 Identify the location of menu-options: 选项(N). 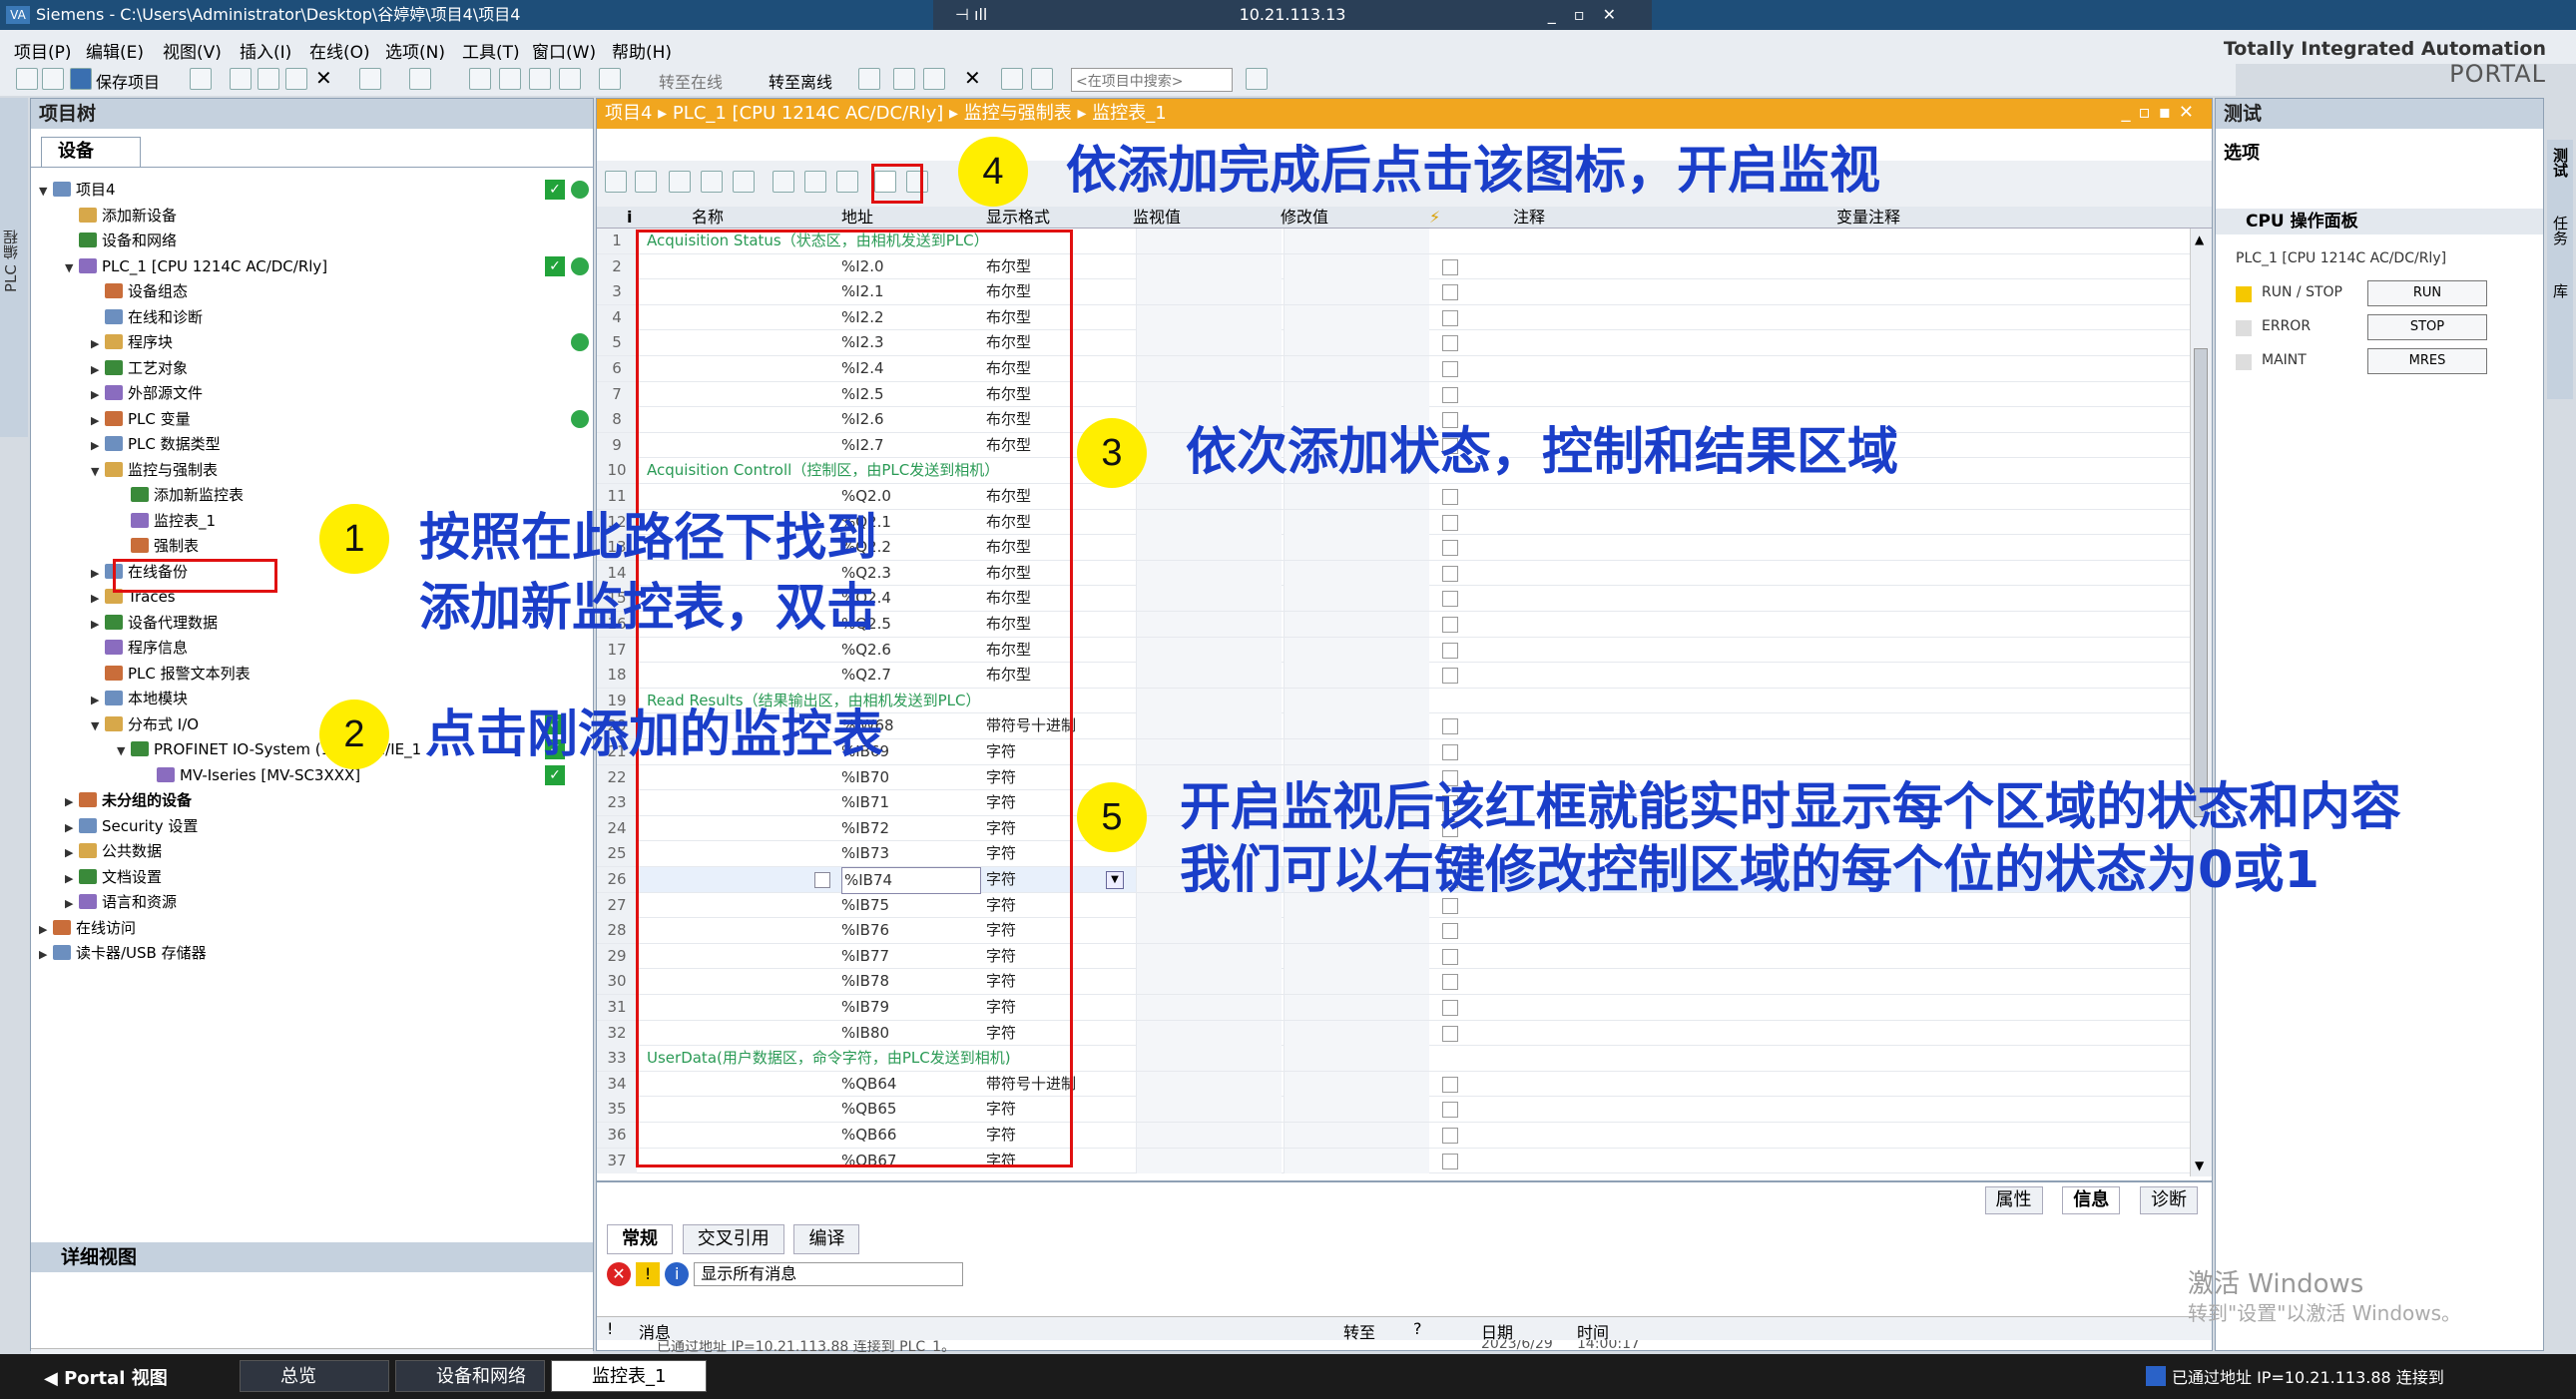
(415, 50).